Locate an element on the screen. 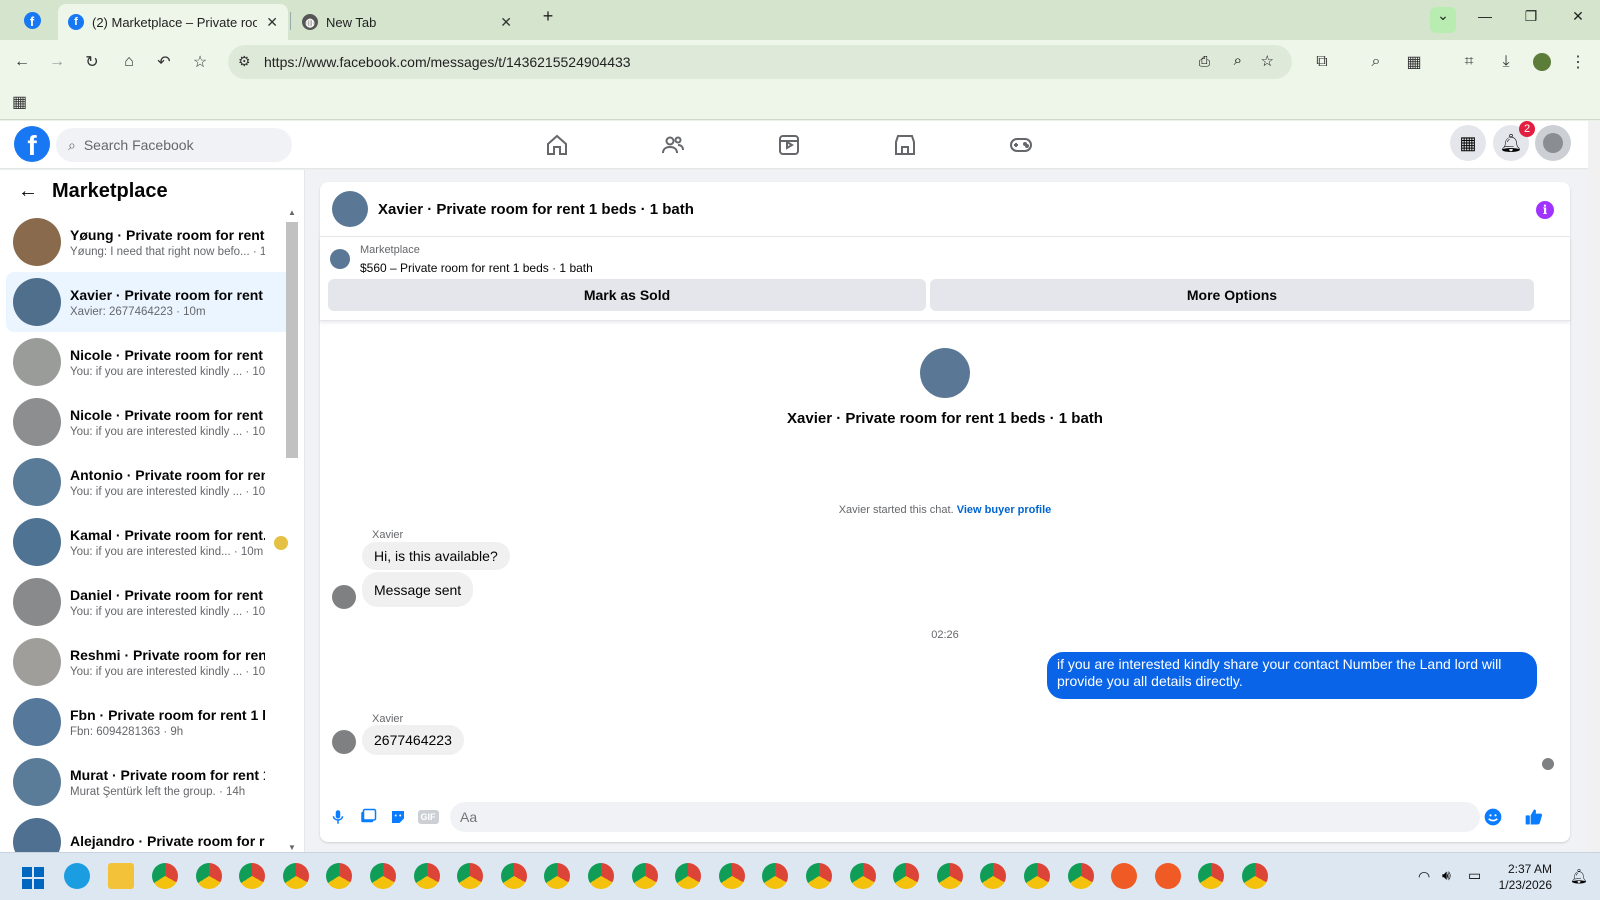 The width and height of the screenshot is (1600, 900). system-clock: 2:37 AM 1/23/2026 is located at coordinates (1525, 877).